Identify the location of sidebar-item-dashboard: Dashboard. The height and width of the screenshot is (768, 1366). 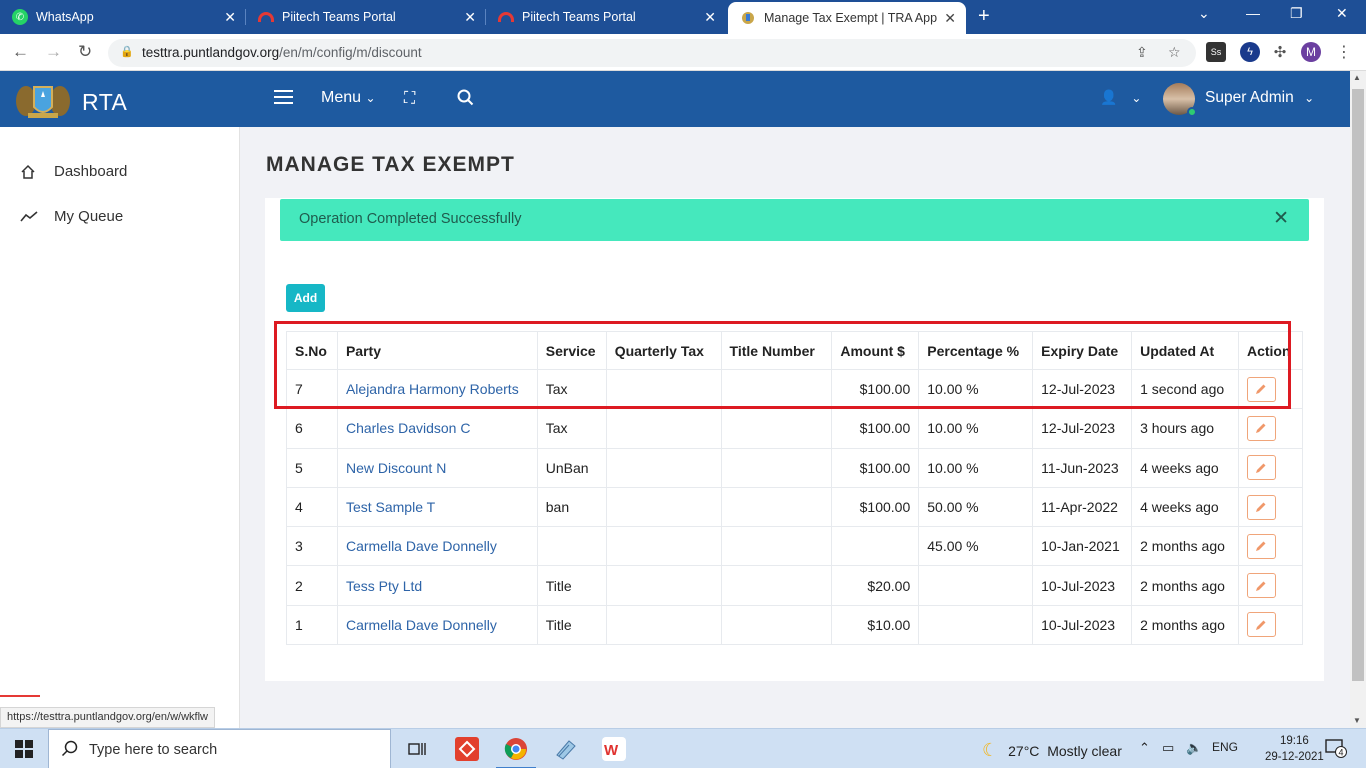
(73, 171).